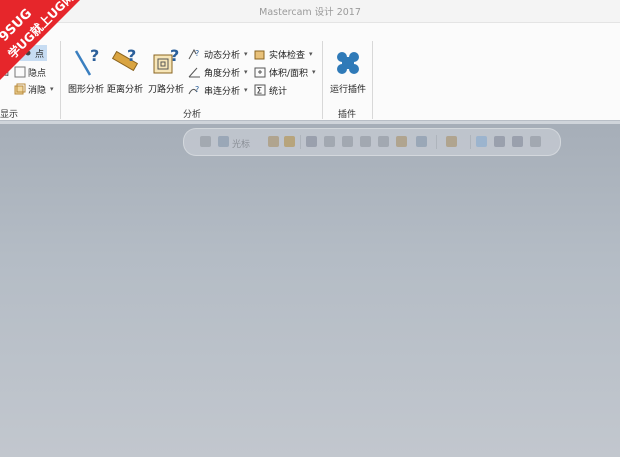 The width and height of the screenshot is (620, 457). What do you see at coordinates (166, 62) in the screenshot?
I see `toolpath-analysis-icon: ?` at bounding box center [166, 62].